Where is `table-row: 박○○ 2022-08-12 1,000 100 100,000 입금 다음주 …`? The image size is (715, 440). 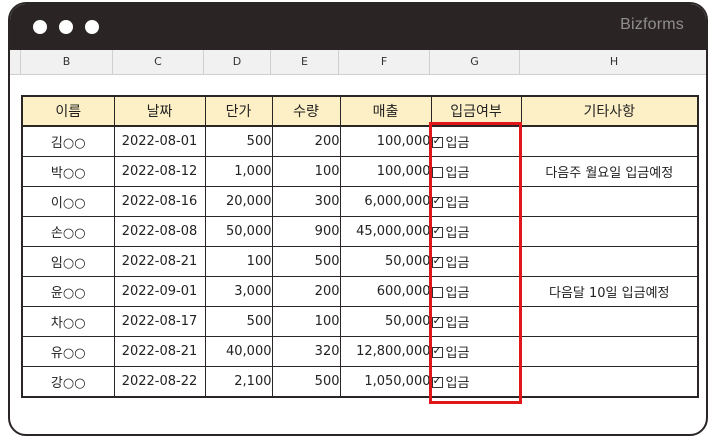
table-row: 박○○ 2022-08-12 1,000 100 100,000 입금 다음주 … is located at coordinates (360, 171).